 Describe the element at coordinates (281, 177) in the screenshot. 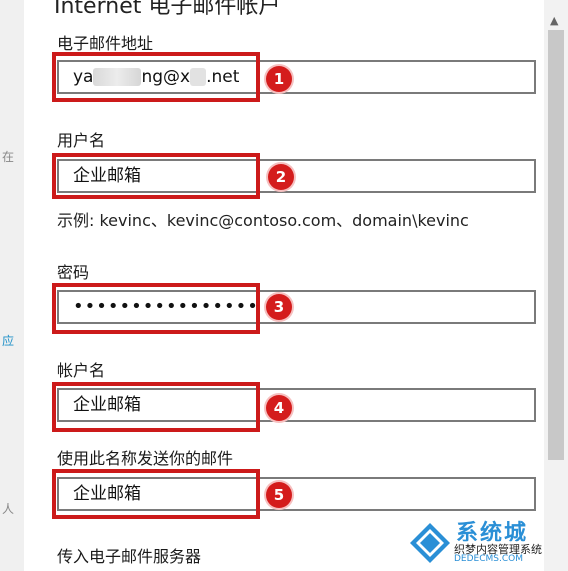

I see `step-badge: 2` at that location.